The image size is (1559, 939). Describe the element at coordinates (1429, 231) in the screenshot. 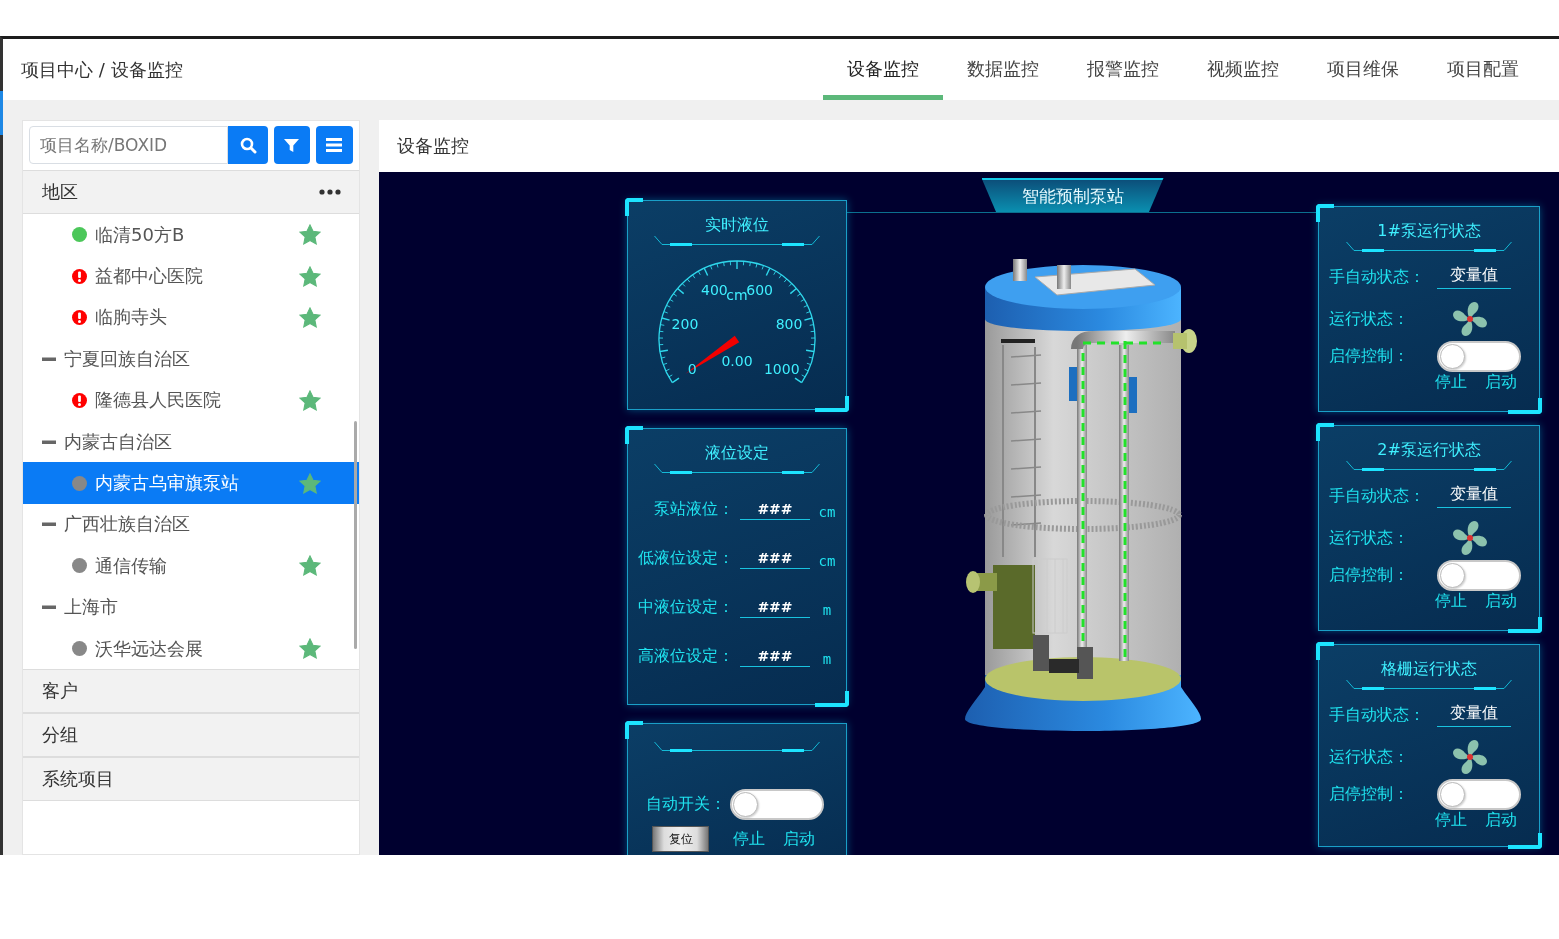

I see `card-title: 1#泵运行状态` at that location.